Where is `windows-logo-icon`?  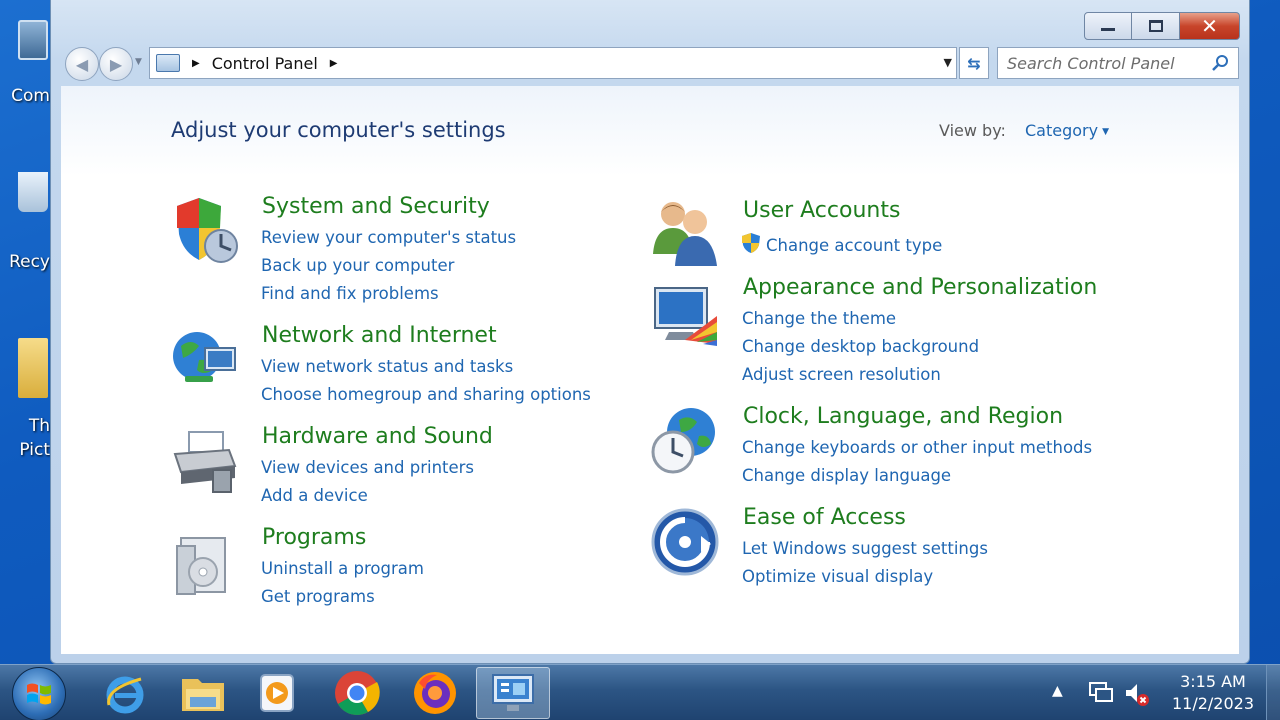 windows-logo-icon is located at coordinates (39, 694).